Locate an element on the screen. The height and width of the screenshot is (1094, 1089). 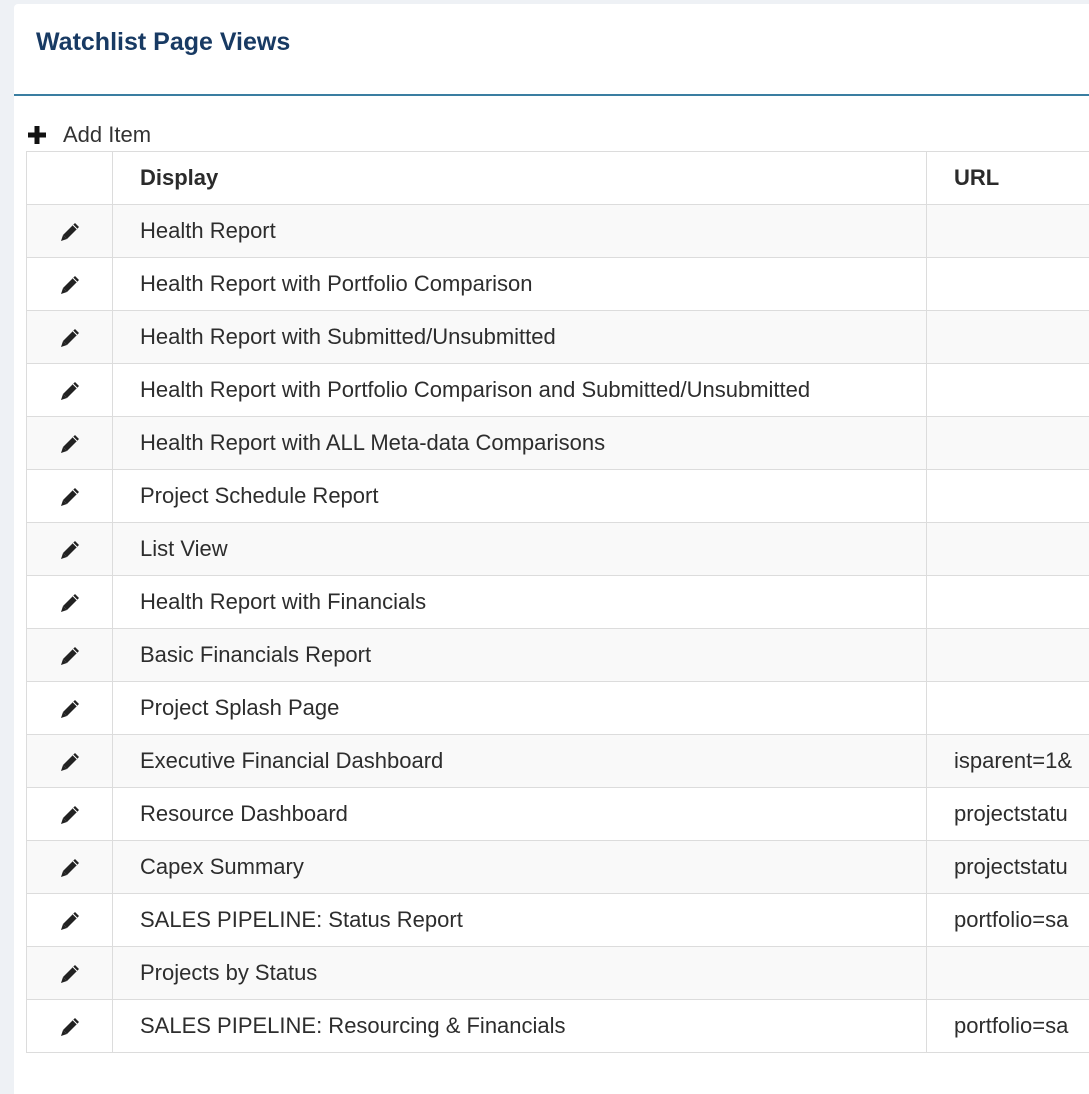
display-cell: Capex Summary is located at coordinates (520, 867).